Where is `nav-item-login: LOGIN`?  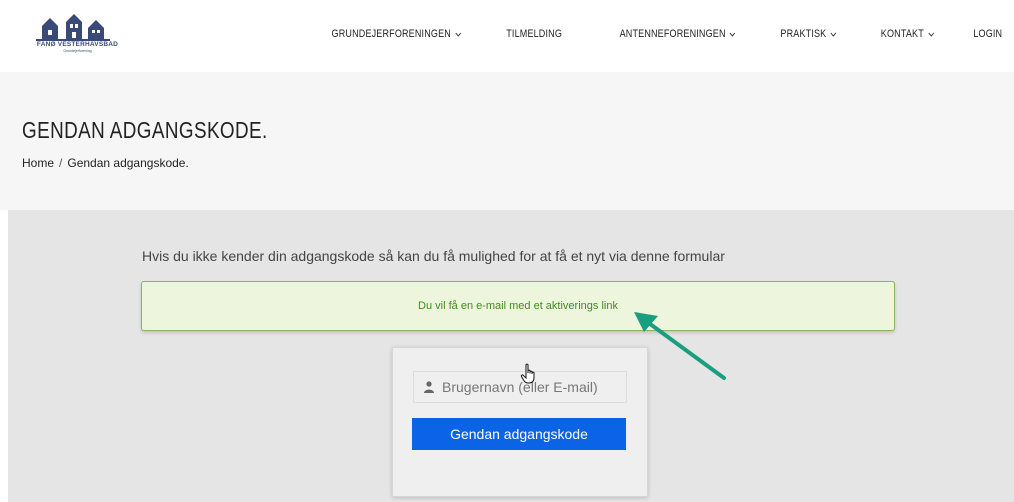
nav-item-login: LOGIN is located at coordinates (987, 34).